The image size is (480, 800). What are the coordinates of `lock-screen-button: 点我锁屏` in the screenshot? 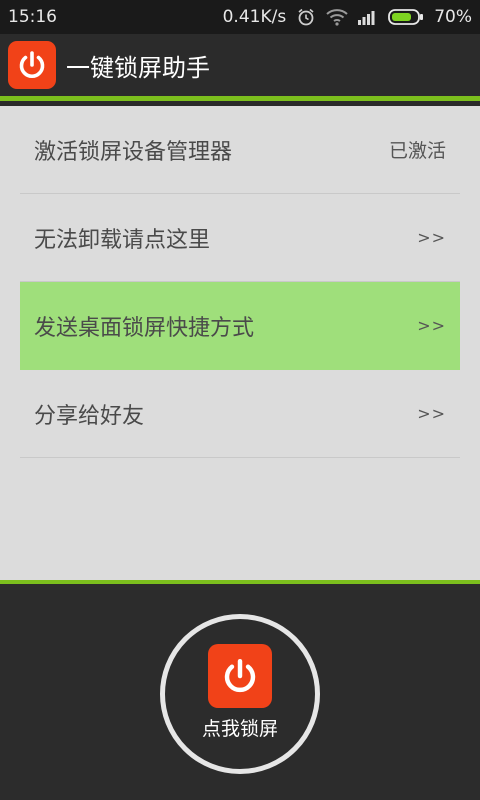 It's located at (240, 694).